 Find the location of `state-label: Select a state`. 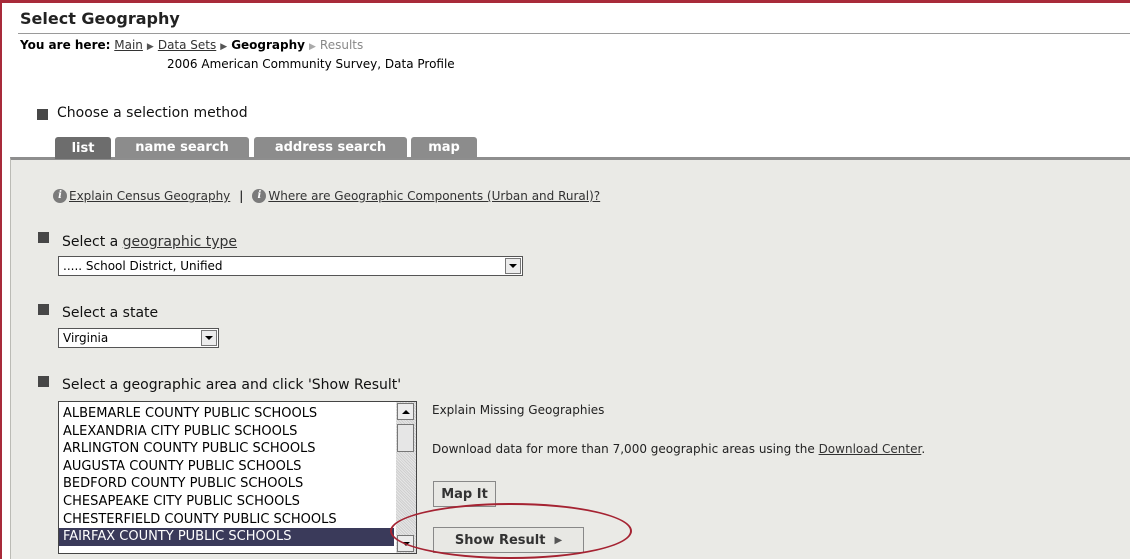

state-label: Select a state is located at coordinates (110, 313).